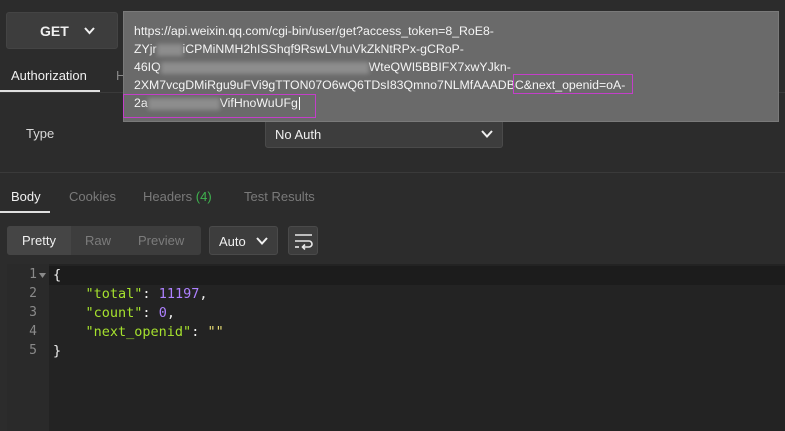 The height and width of the screenshot is (431, 785). I want to click on code-line-4: "next_openid": "", so click(154, 332).